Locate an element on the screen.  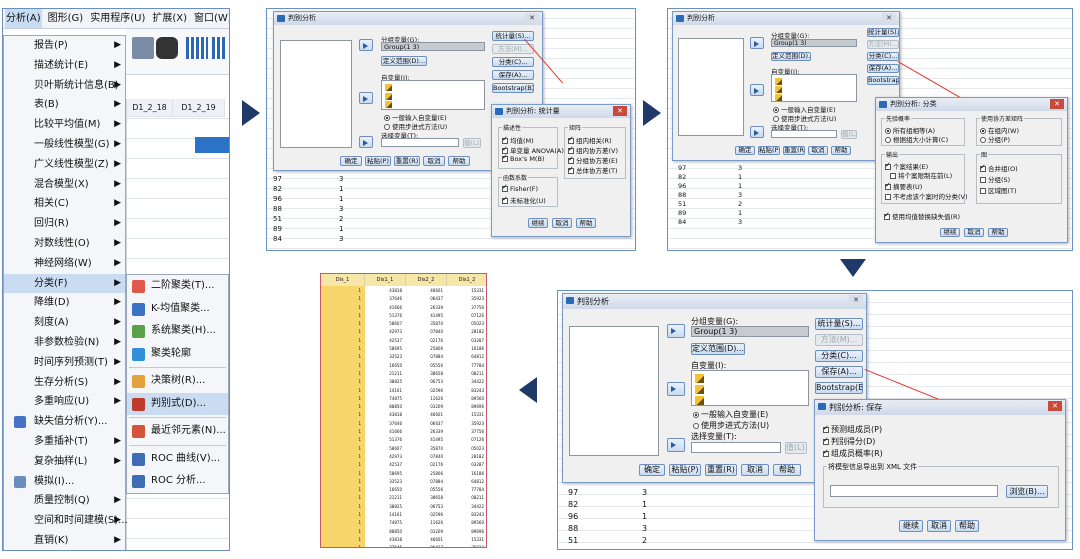
table-cell: 34422 is located at coordinates (465, 382).